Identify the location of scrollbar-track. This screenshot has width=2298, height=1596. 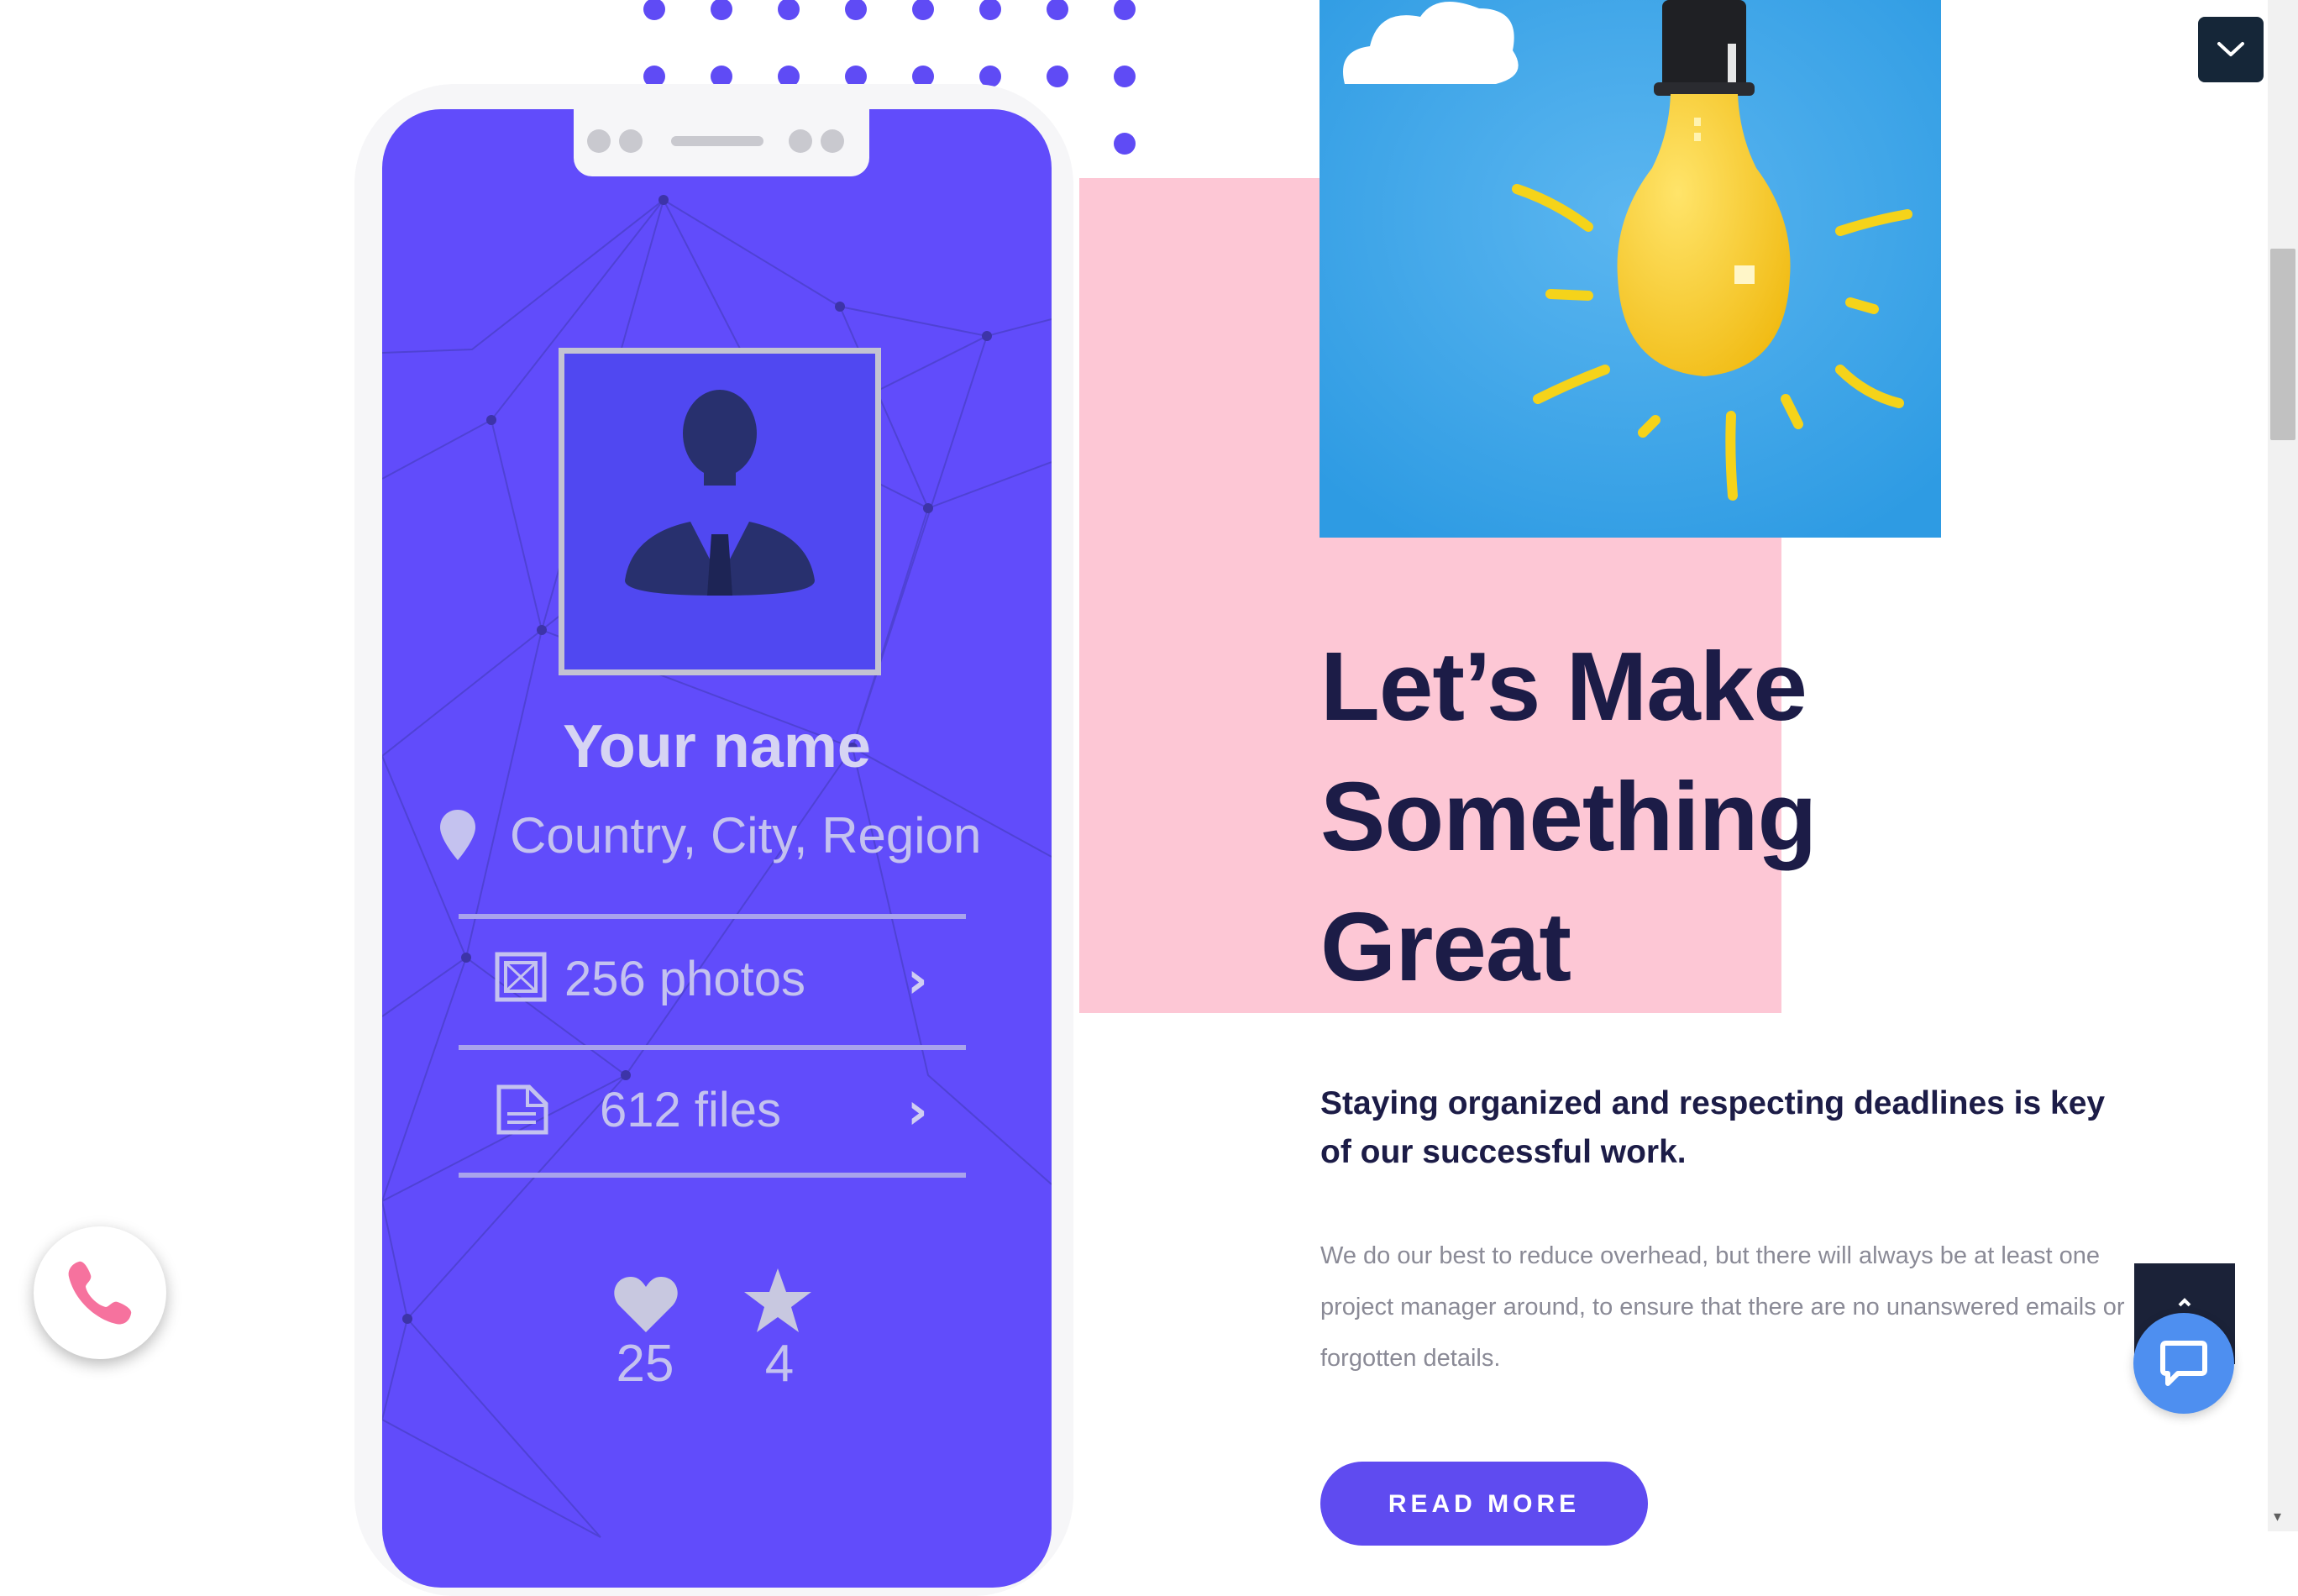
(2283, 765).